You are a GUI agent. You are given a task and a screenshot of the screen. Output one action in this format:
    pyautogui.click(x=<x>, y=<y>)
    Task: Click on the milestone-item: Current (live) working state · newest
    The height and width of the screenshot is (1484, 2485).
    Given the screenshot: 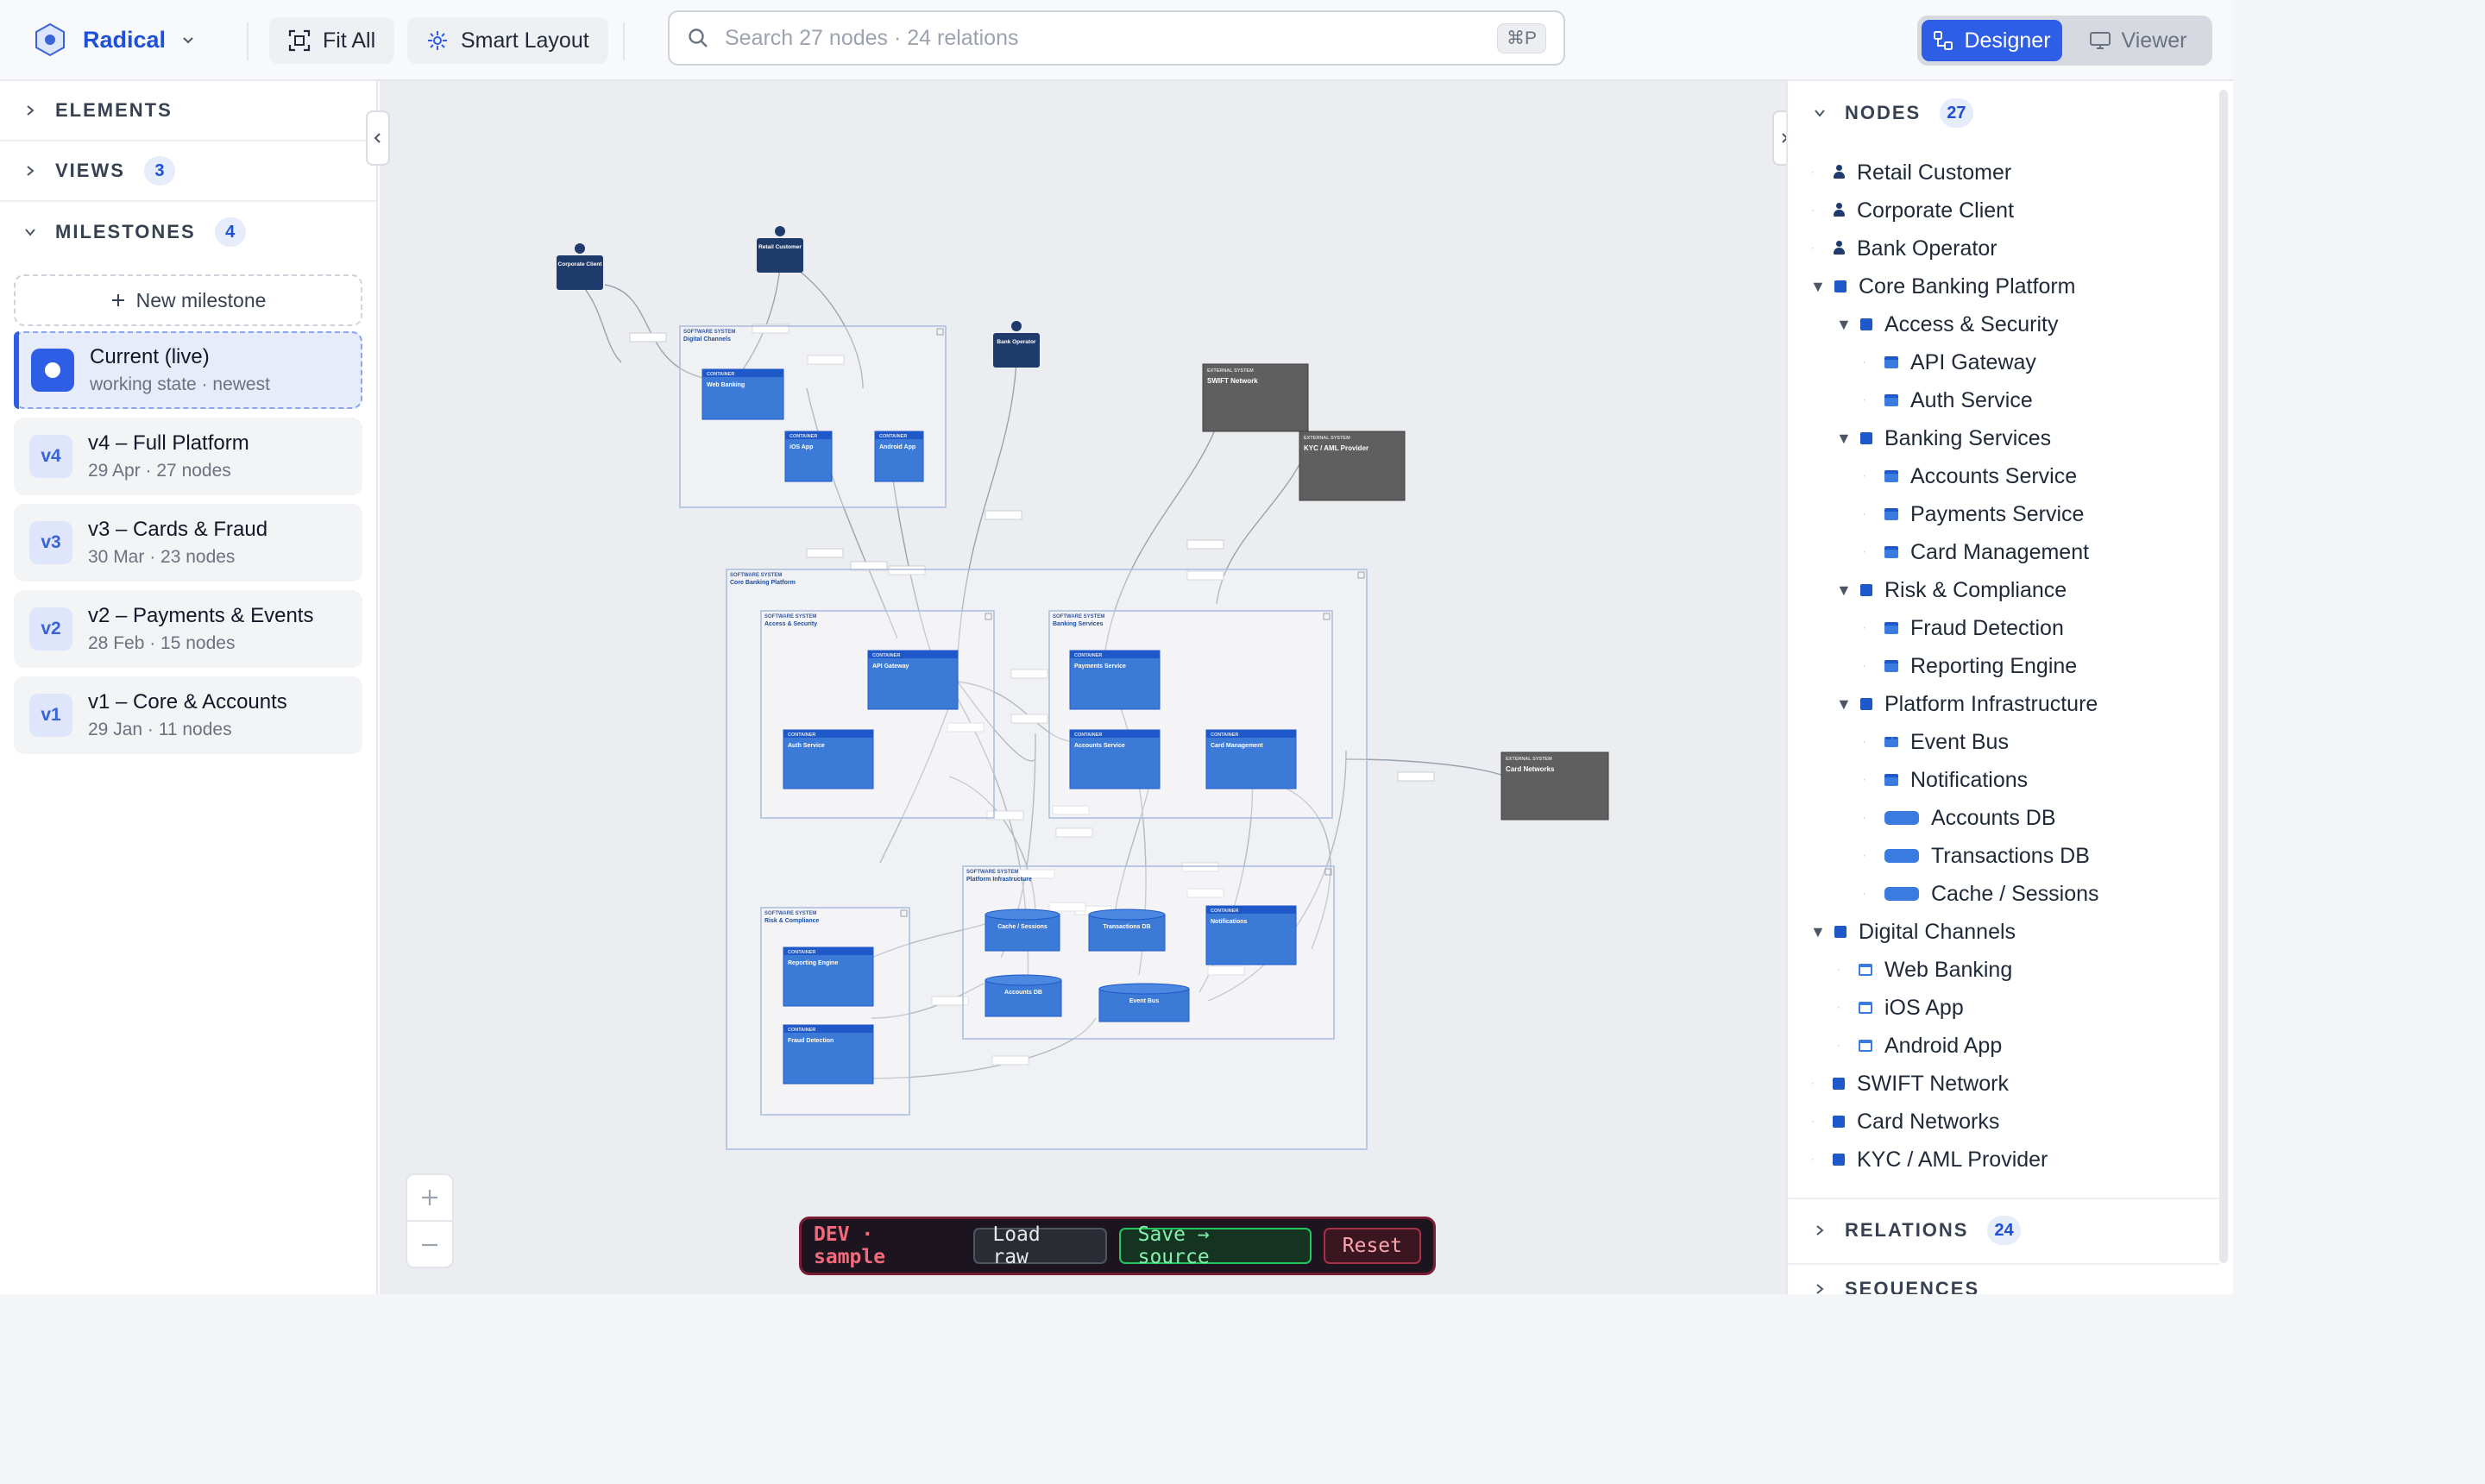 What is the action you would take?
    pyautogui.click(x=188, y=370)
    